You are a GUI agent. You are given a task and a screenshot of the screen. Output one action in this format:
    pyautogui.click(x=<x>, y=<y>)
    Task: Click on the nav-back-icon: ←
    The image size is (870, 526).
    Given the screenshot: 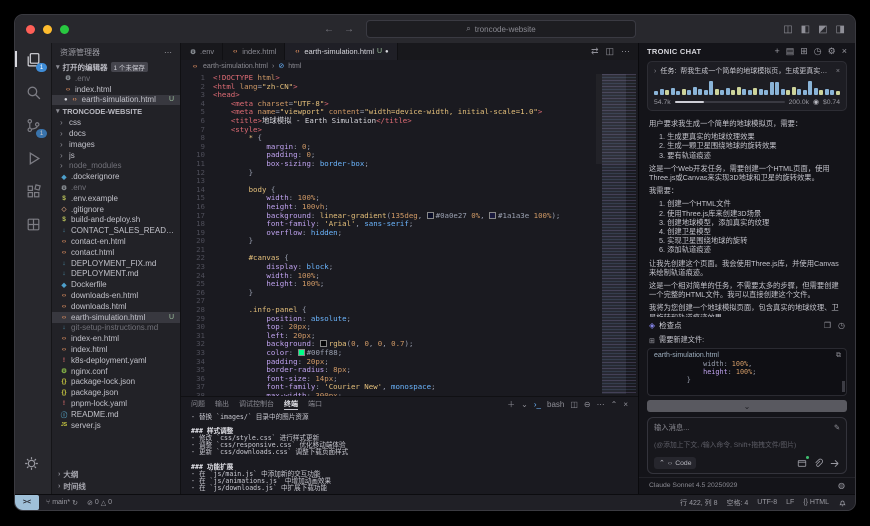 What is the action you would take?
    pyautogui.click(x=329, y=29)
    